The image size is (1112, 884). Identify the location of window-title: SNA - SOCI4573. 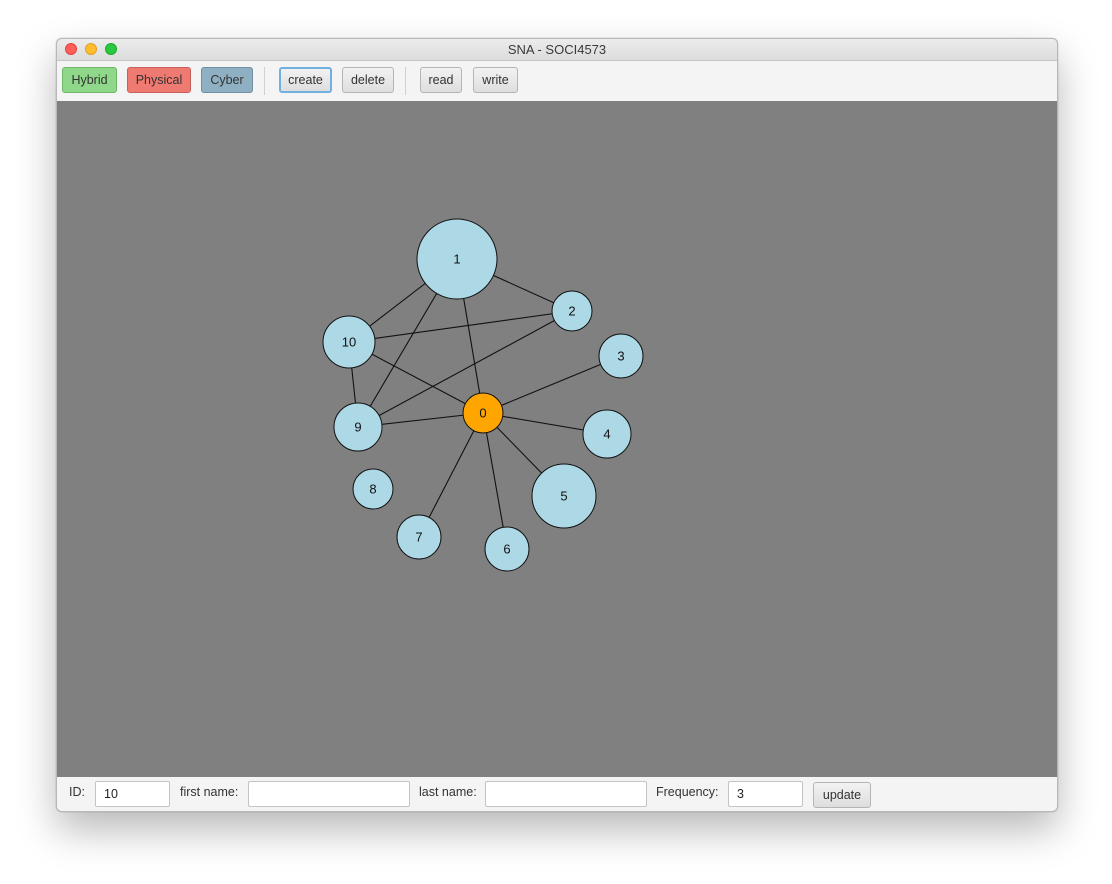
(557, 49).